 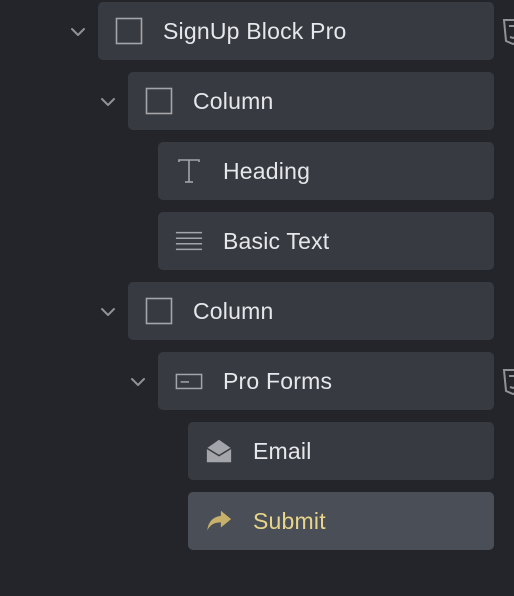 I want to click on tree-node-heading: Heading, so click(x=326, y=171).